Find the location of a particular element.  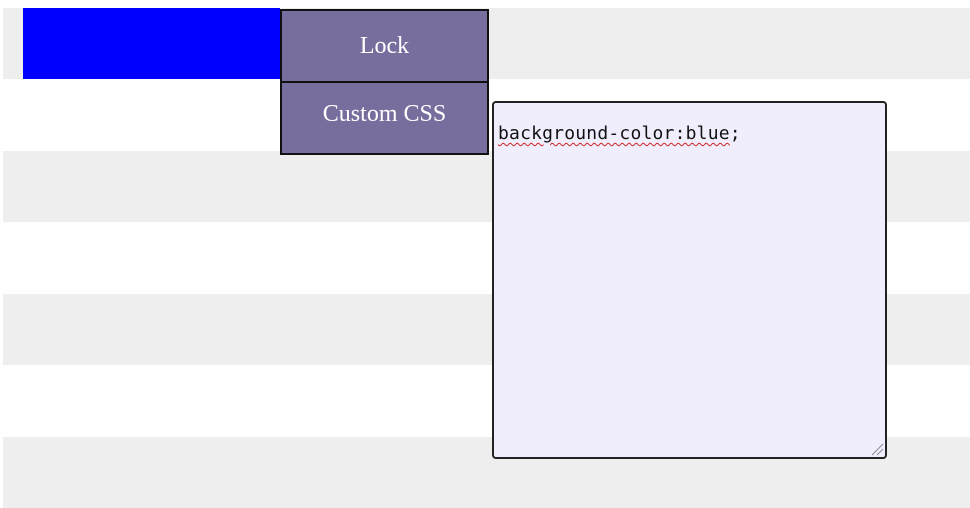

styled-preview-block is located at coordinates (151, 43).